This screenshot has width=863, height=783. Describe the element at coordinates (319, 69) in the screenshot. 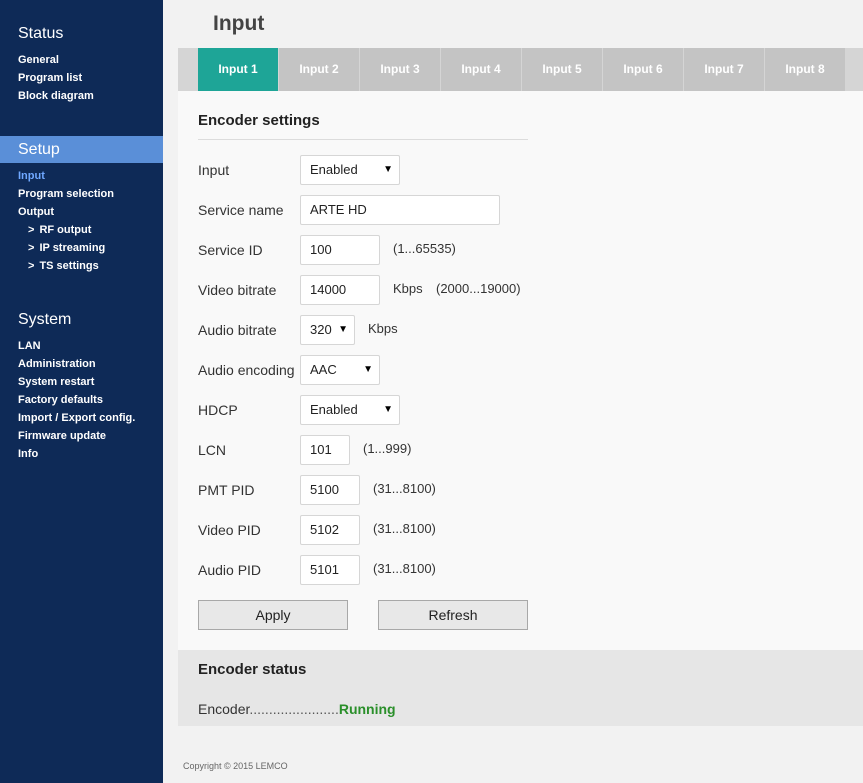

I see `tab-input-2: Input 2` at that location.